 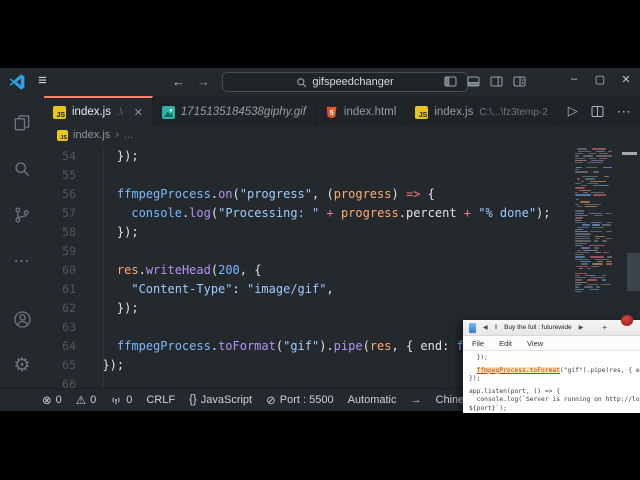 I want to click on status-item-javascript: {} JavaScript, so click(x=220, y=400).